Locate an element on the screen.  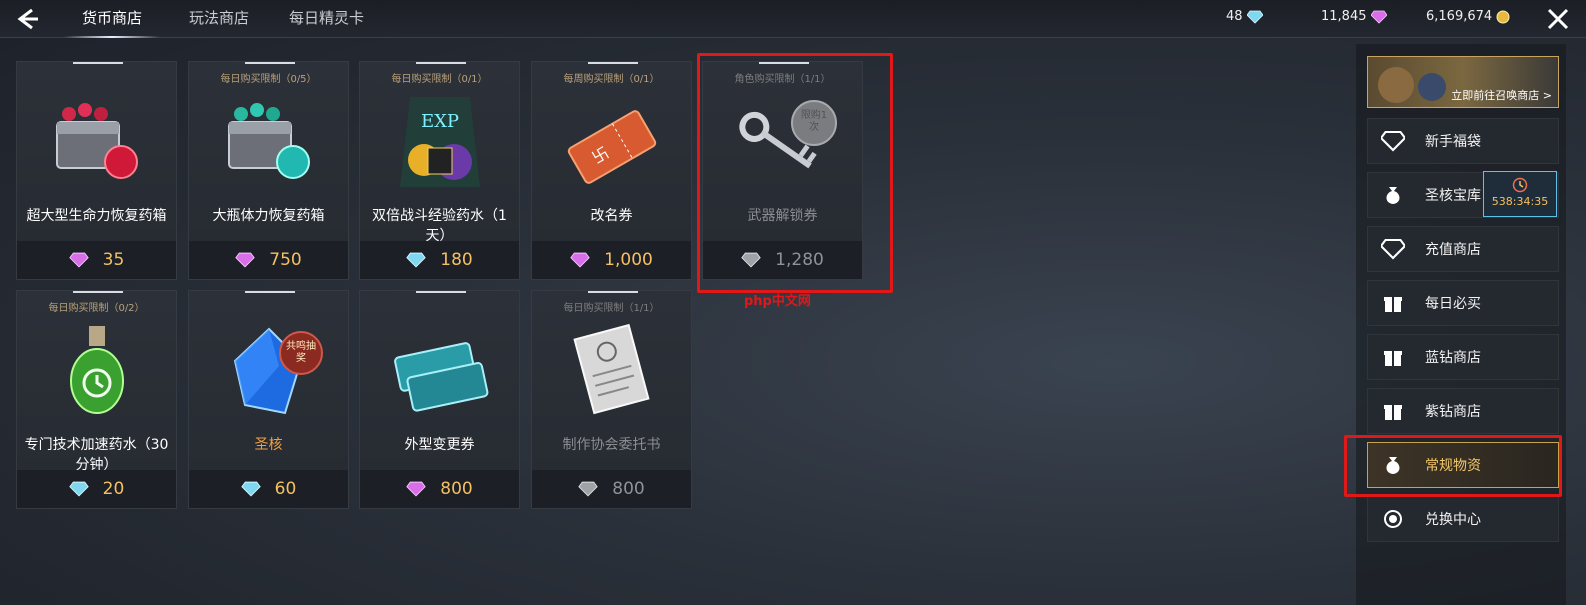
close-icon is located at coordinates (1558, 19).